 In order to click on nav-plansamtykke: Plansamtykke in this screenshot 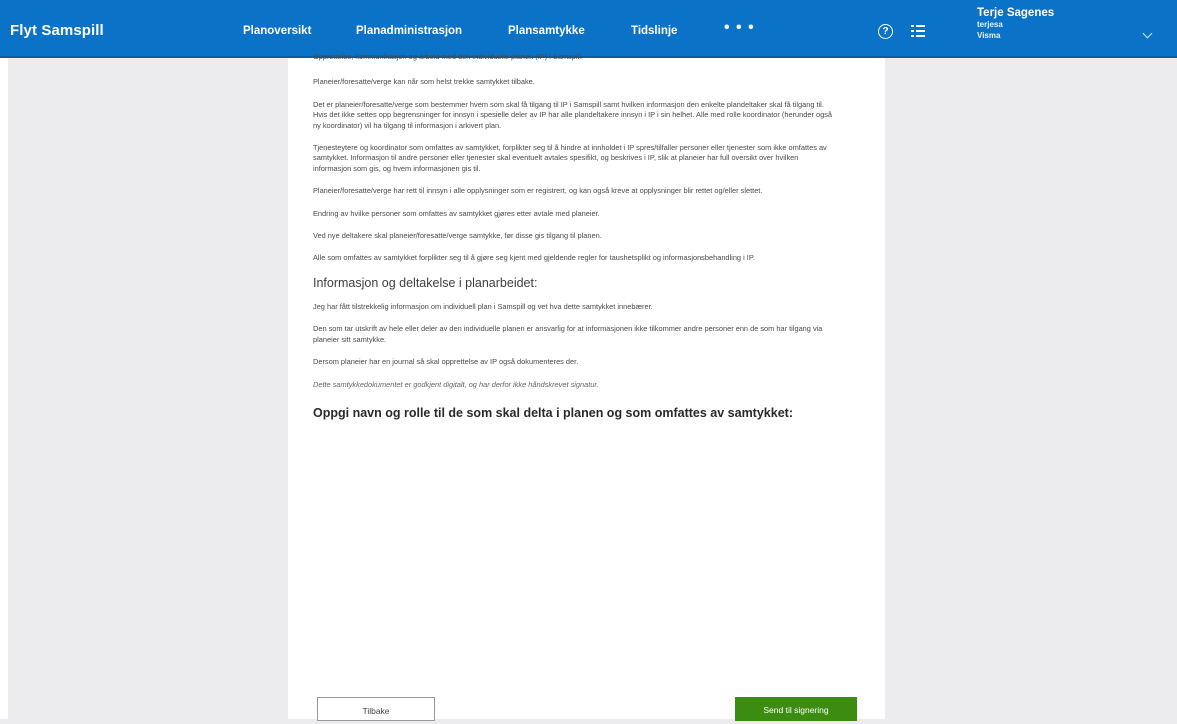, I will do `click(546, 31)`.